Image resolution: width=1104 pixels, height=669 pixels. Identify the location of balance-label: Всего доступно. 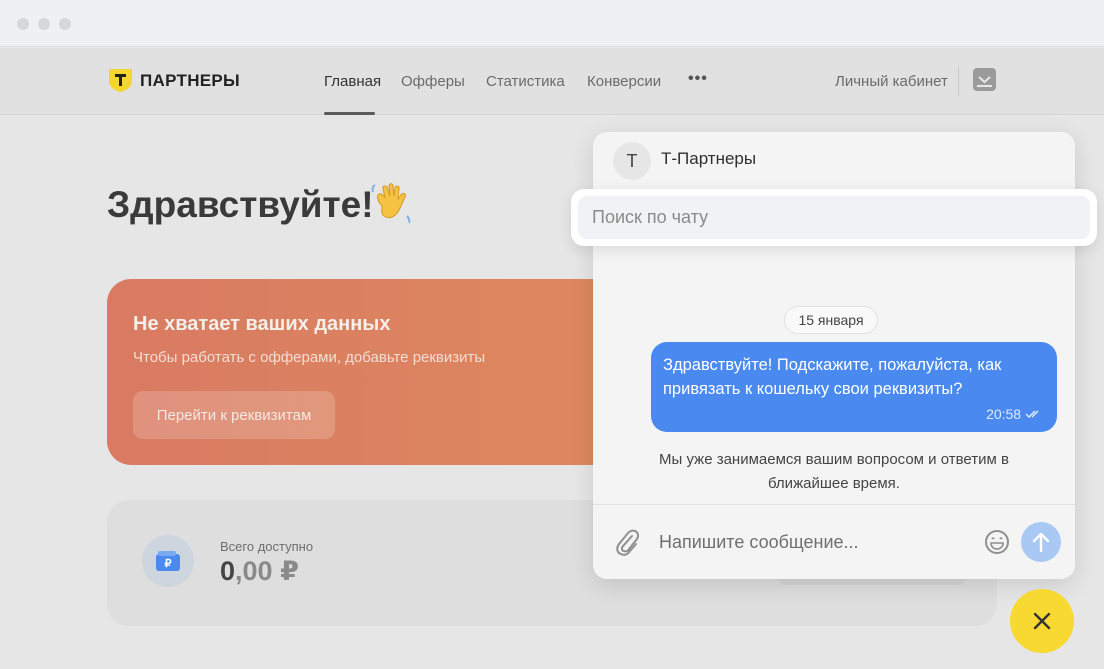
(267, 546).